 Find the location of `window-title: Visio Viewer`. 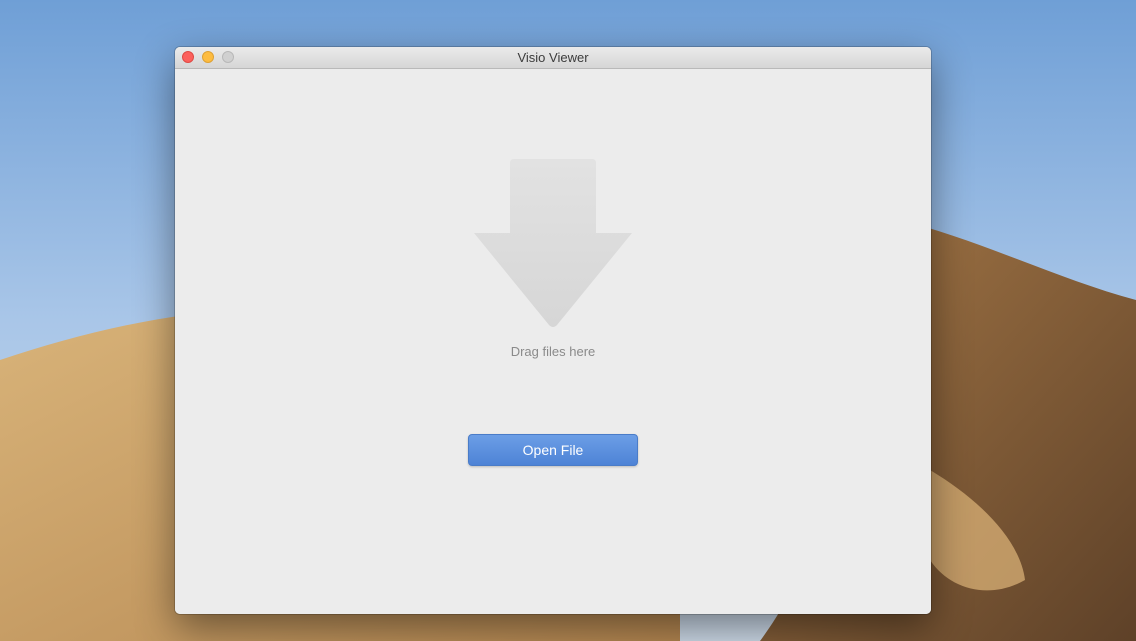

window-title: Visio Viewer is located at coordinates (553, 57).